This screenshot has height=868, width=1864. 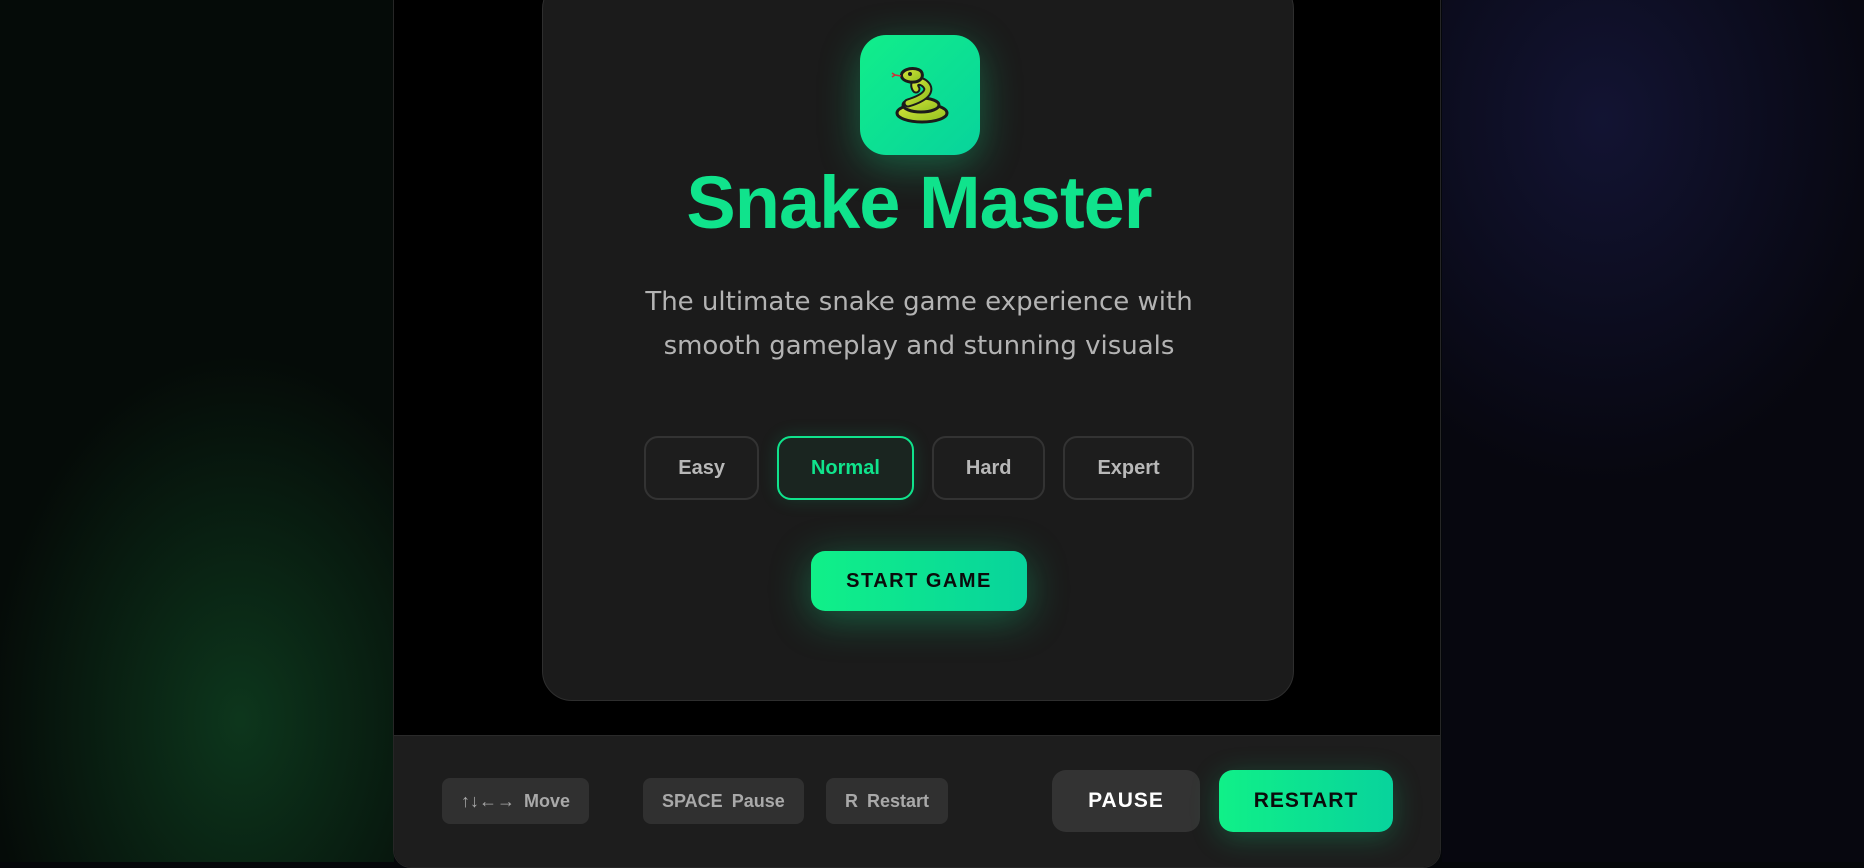 What do you see at coordinates (488, 800) in the screenshot?
I see `arrow-keys-label: ↑↓←→` at bounding box center [488, 800].